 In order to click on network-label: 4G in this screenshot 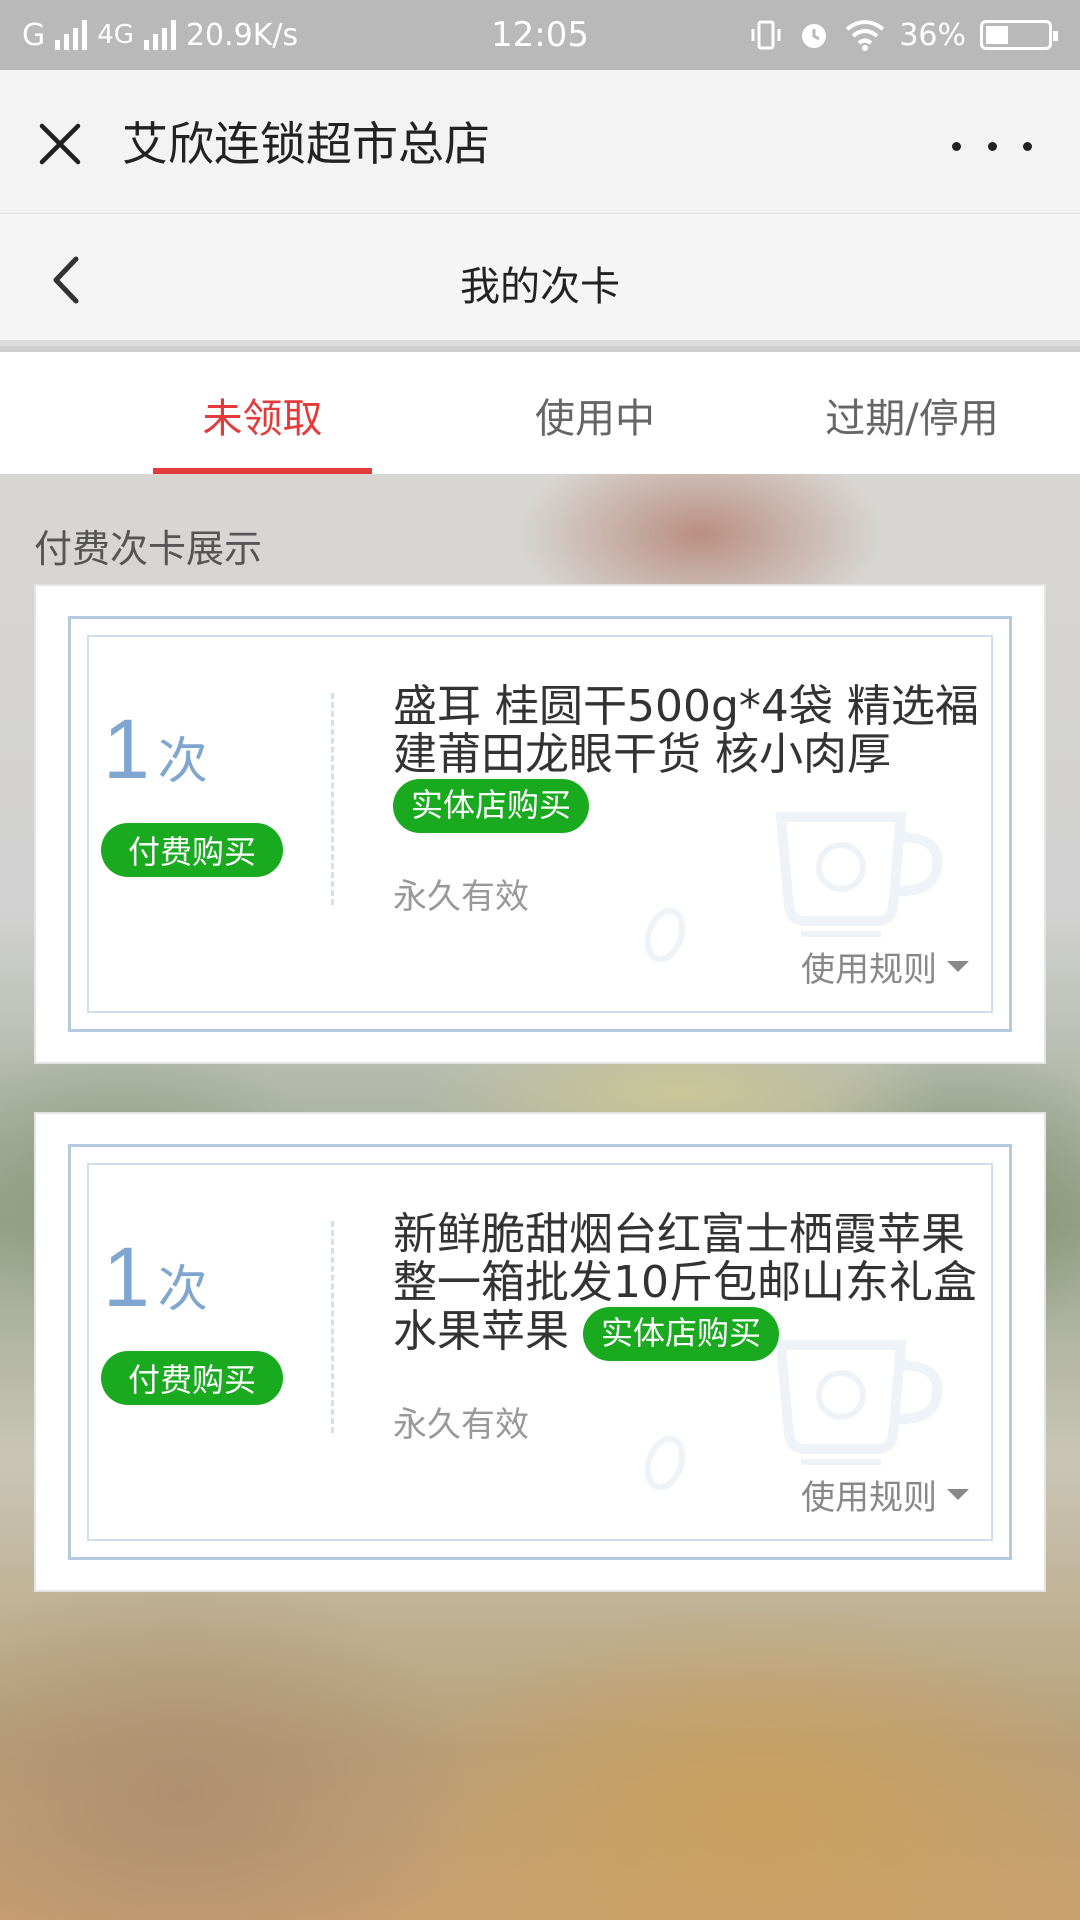, I will do `click(115, 35)`.